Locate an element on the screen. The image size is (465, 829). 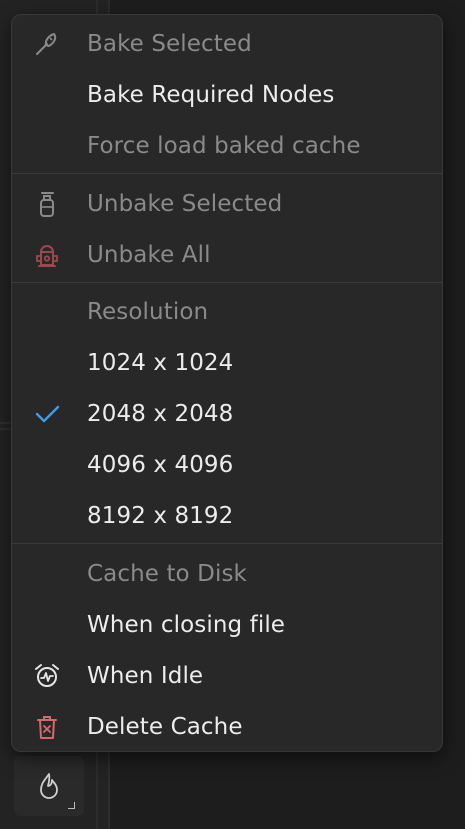
menu-item-delete-cache: Delete Cache is located at coordinates (227, 727).